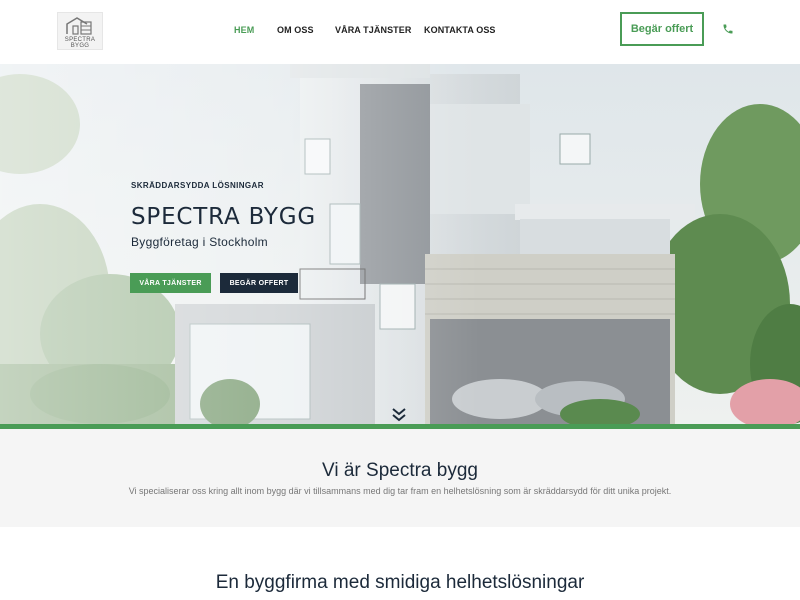 This screenshot has width=800, height=600. What do you see at coordinates (728, 29) in the screenshot?
I see `phone-icon` at bounding box center [728, 29].